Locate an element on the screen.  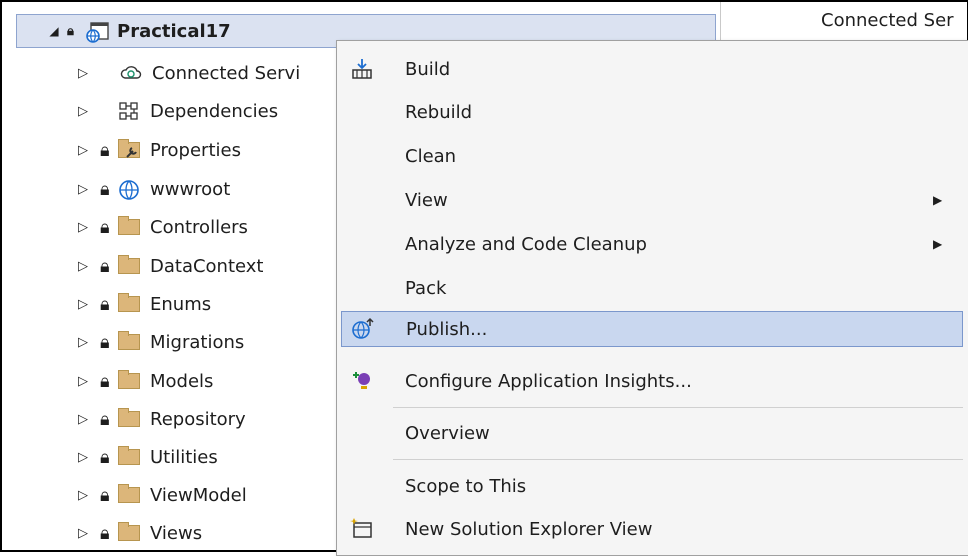
right-pane-title: Connected Ser is located at coordinates (887, 20).